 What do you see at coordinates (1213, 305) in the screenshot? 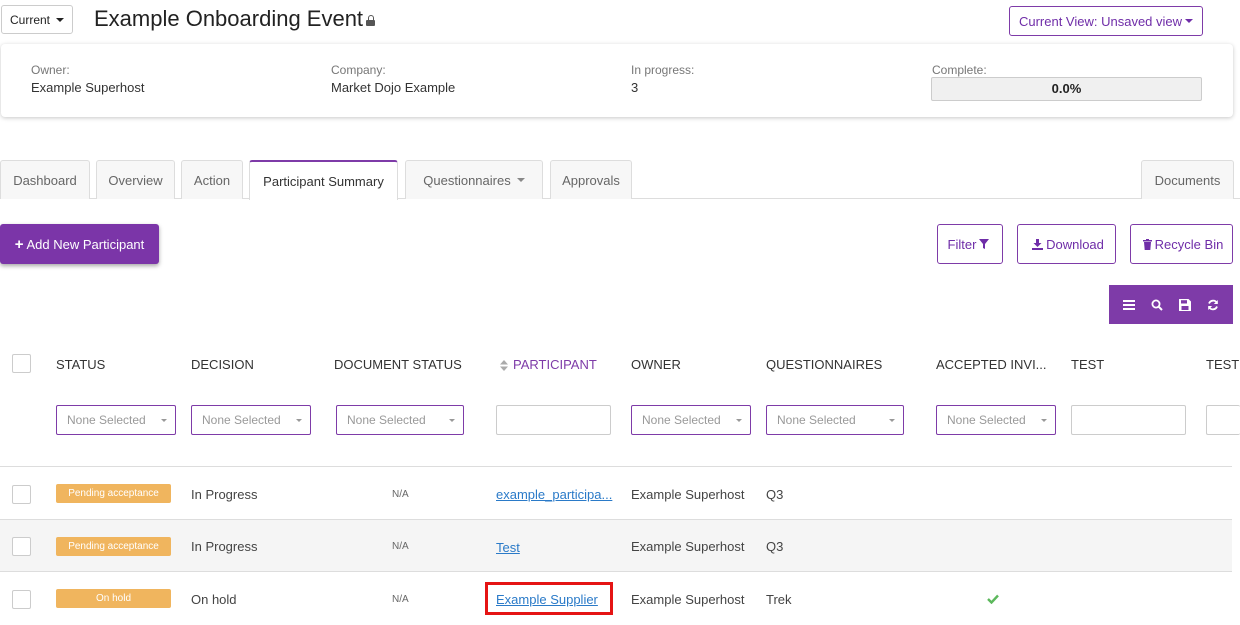
I see `refresh-icon` at bounding box center [1213, 305].